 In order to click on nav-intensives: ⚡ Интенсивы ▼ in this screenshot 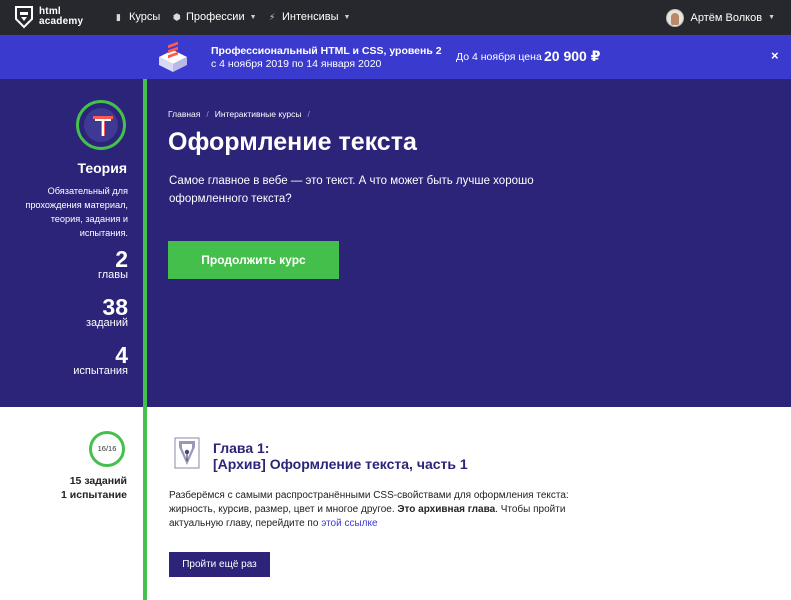, I will do `click(309, 17)`.